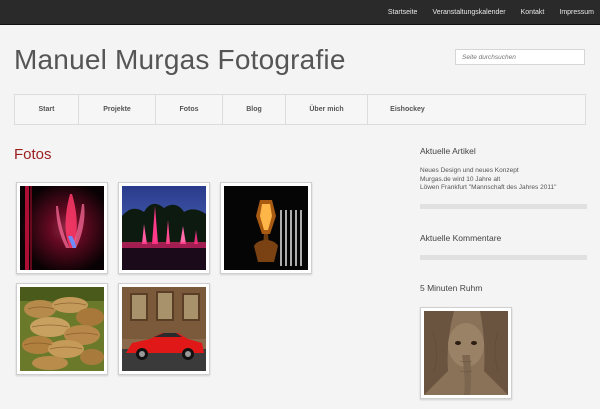 This screenshot has width=600, height=409. I want to click on sidebar-comments-title: Aktuelle Kommentare, so click(461, 238).